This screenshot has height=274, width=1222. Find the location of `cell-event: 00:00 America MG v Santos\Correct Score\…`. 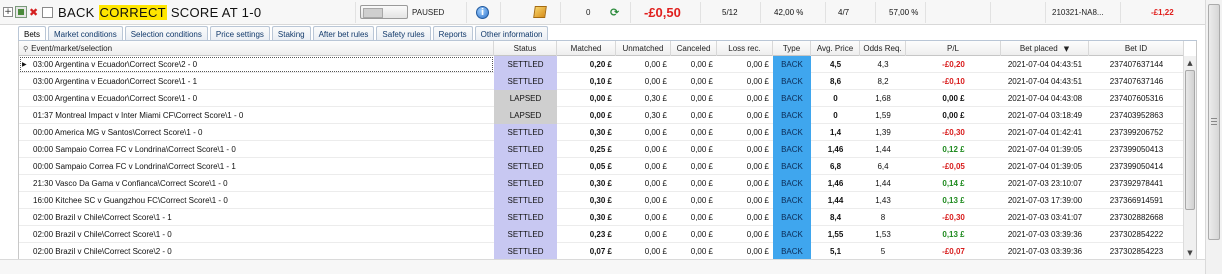

cell-event: 00:00 America MG v Santos\Correct Score\… is located at coordinates (256, 132).